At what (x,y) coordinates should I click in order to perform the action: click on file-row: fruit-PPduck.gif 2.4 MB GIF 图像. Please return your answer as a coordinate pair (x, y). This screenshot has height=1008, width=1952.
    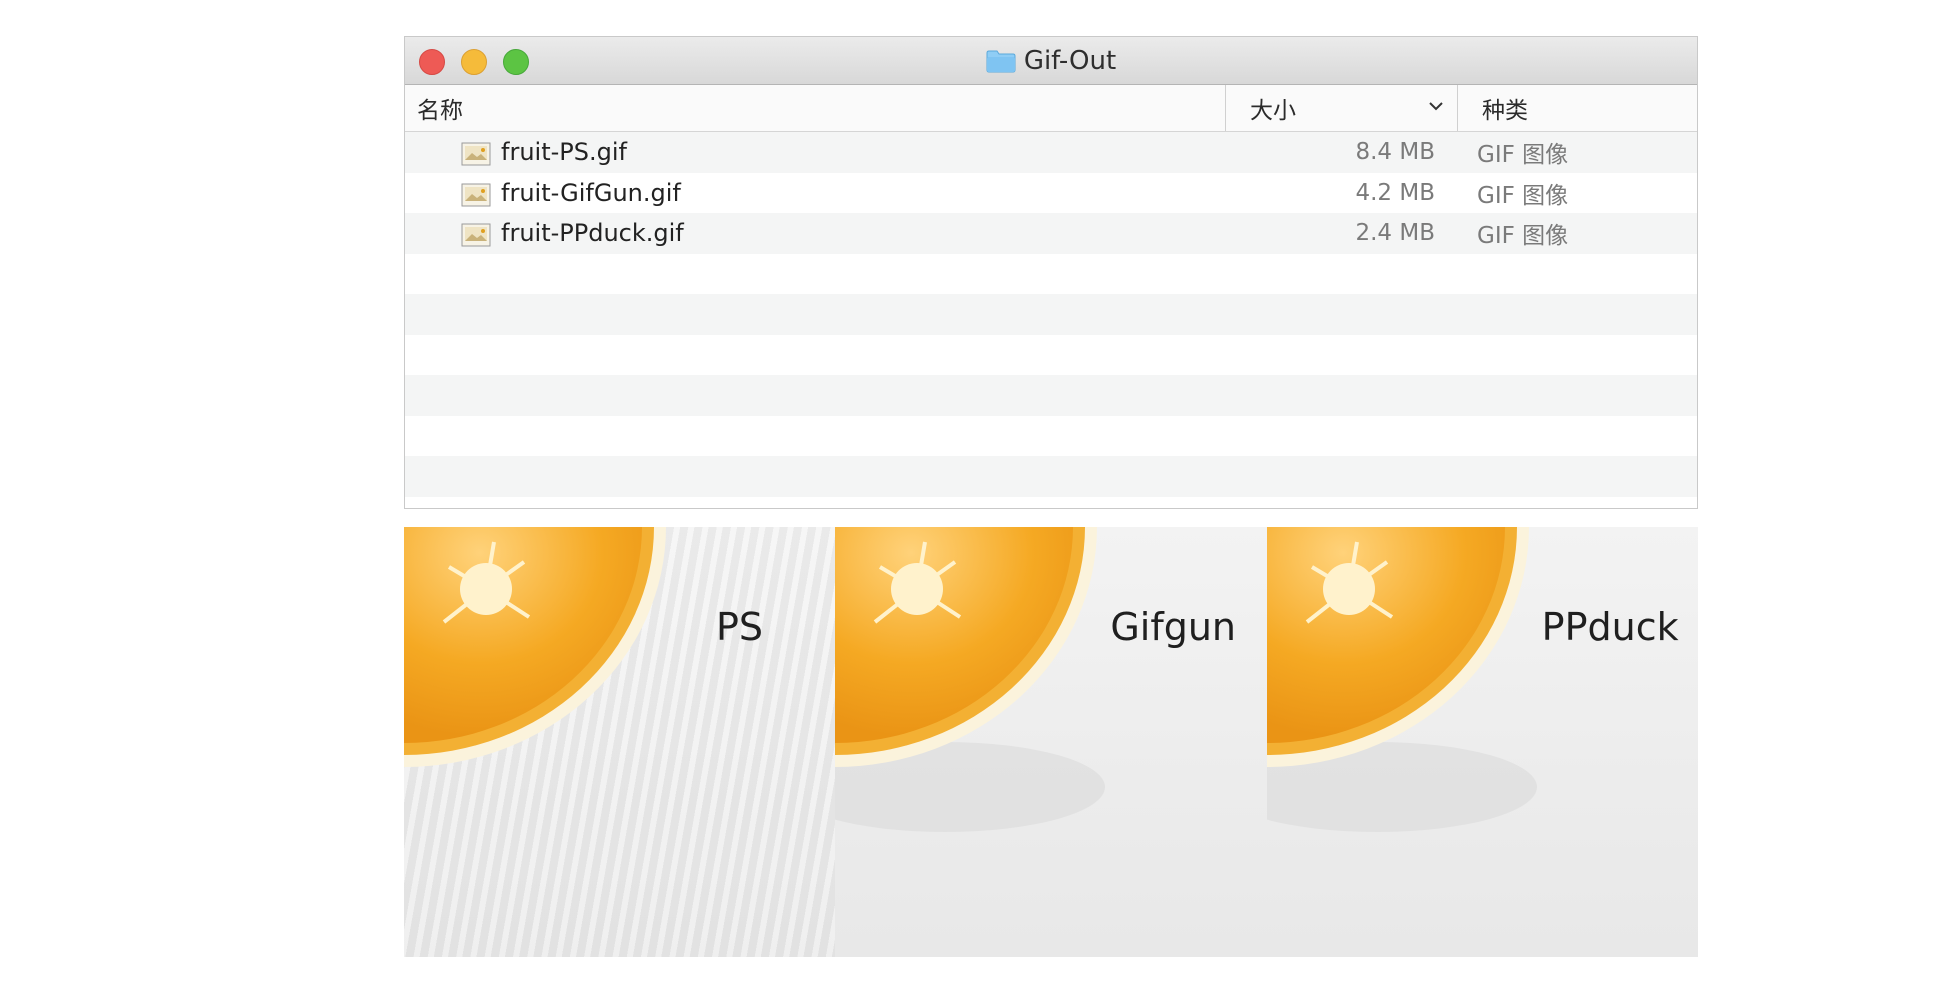
    Looking at the image, I should click on (1051, 233).